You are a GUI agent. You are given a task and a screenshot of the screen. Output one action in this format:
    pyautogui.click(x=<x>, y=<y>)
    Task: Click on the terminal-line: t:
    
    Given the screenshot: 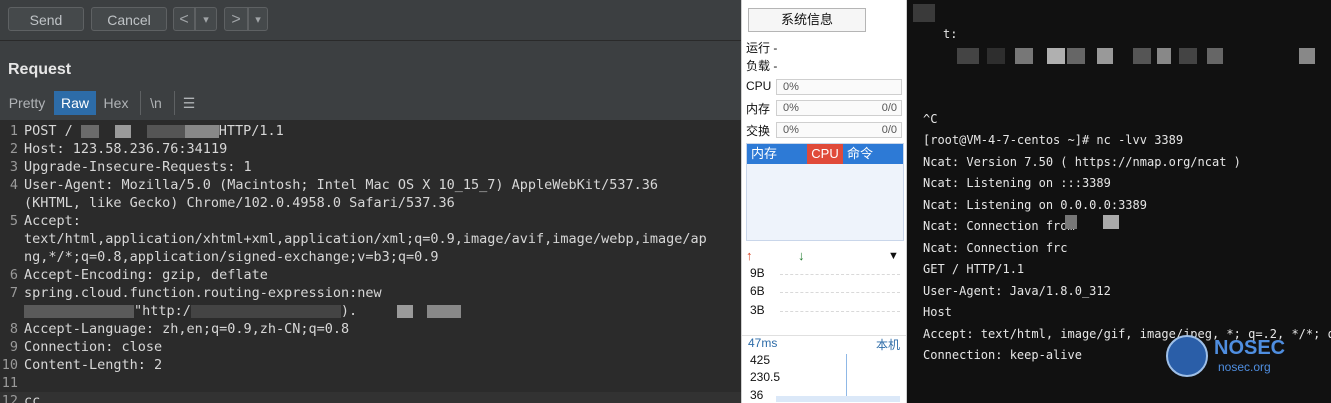 What is the action you would take?
    pyautogui.click(x=950, y=34)
    